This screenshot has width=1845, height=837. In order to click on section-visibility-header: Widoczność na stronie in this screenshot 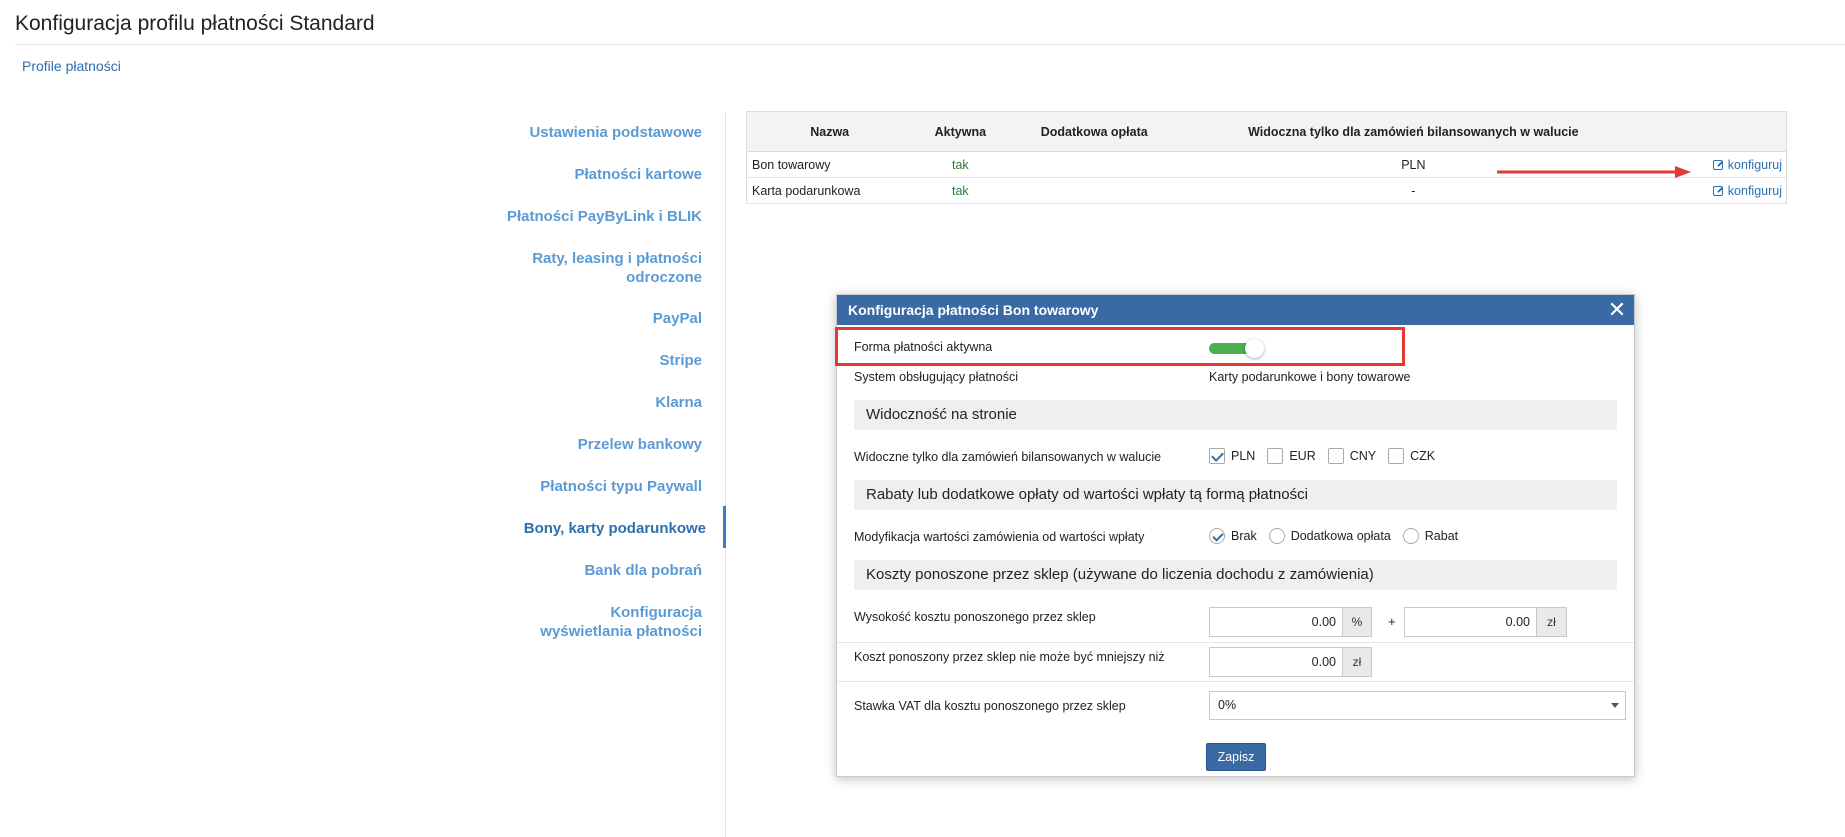, I will do `click(1235, 415)`.